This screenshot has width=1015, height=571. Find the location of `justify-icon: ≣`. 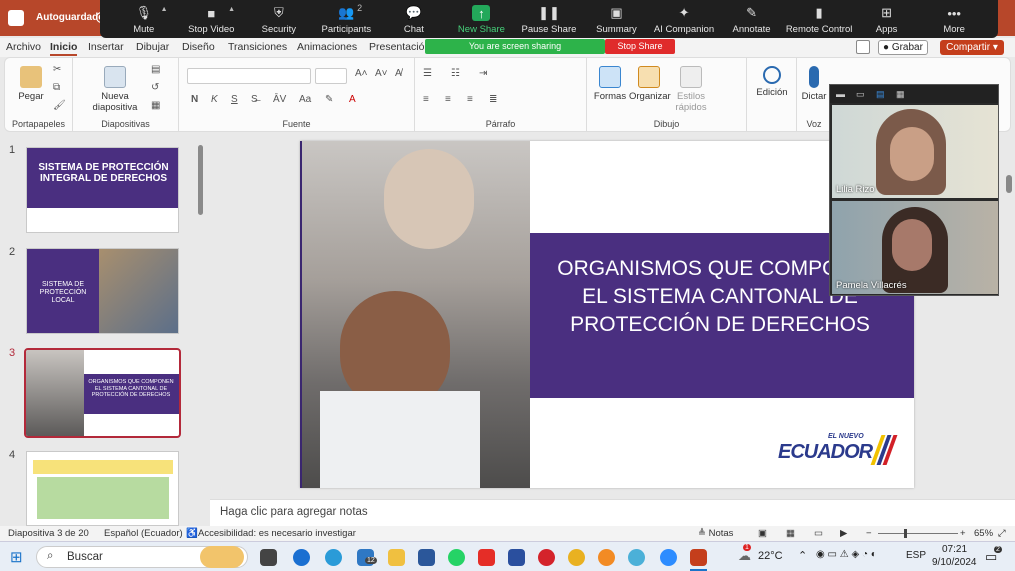

justify-icon: ≣ is located at coordinates (493, 99).